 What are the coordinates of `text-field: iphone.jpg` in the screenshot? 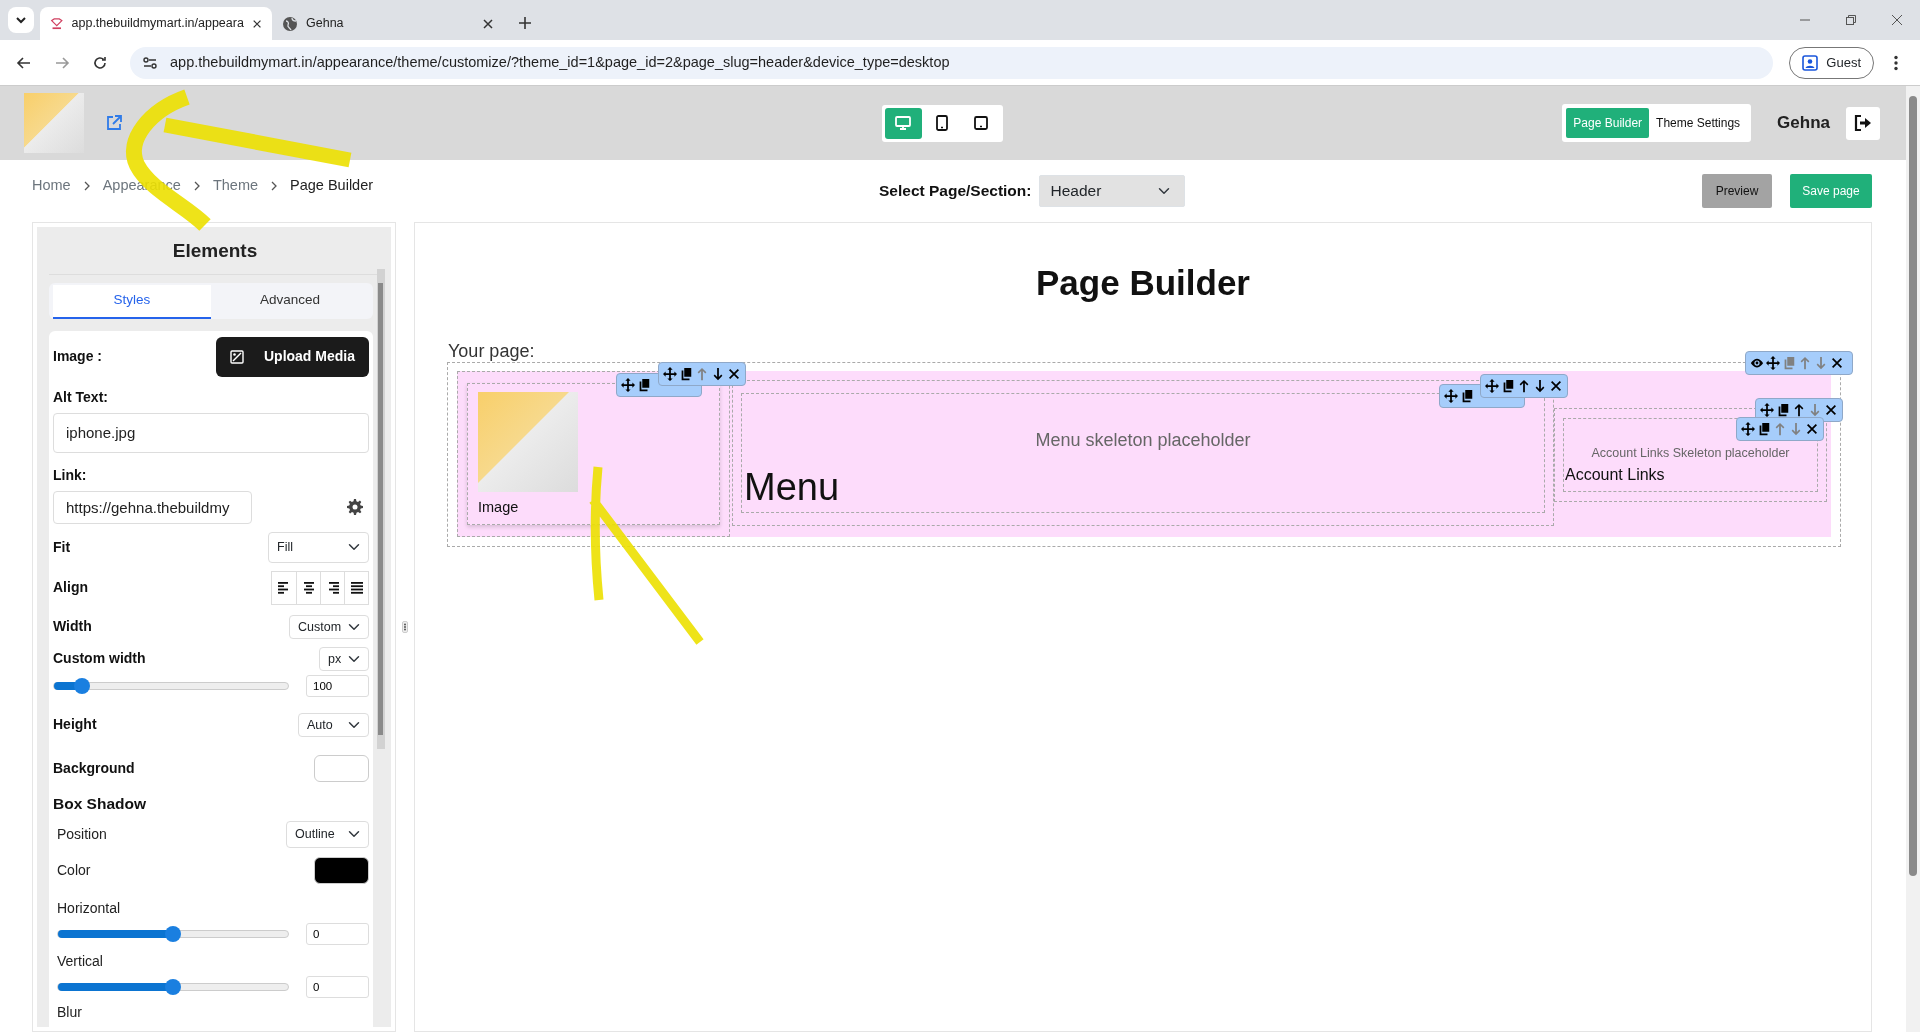 It's located at (211, 432).